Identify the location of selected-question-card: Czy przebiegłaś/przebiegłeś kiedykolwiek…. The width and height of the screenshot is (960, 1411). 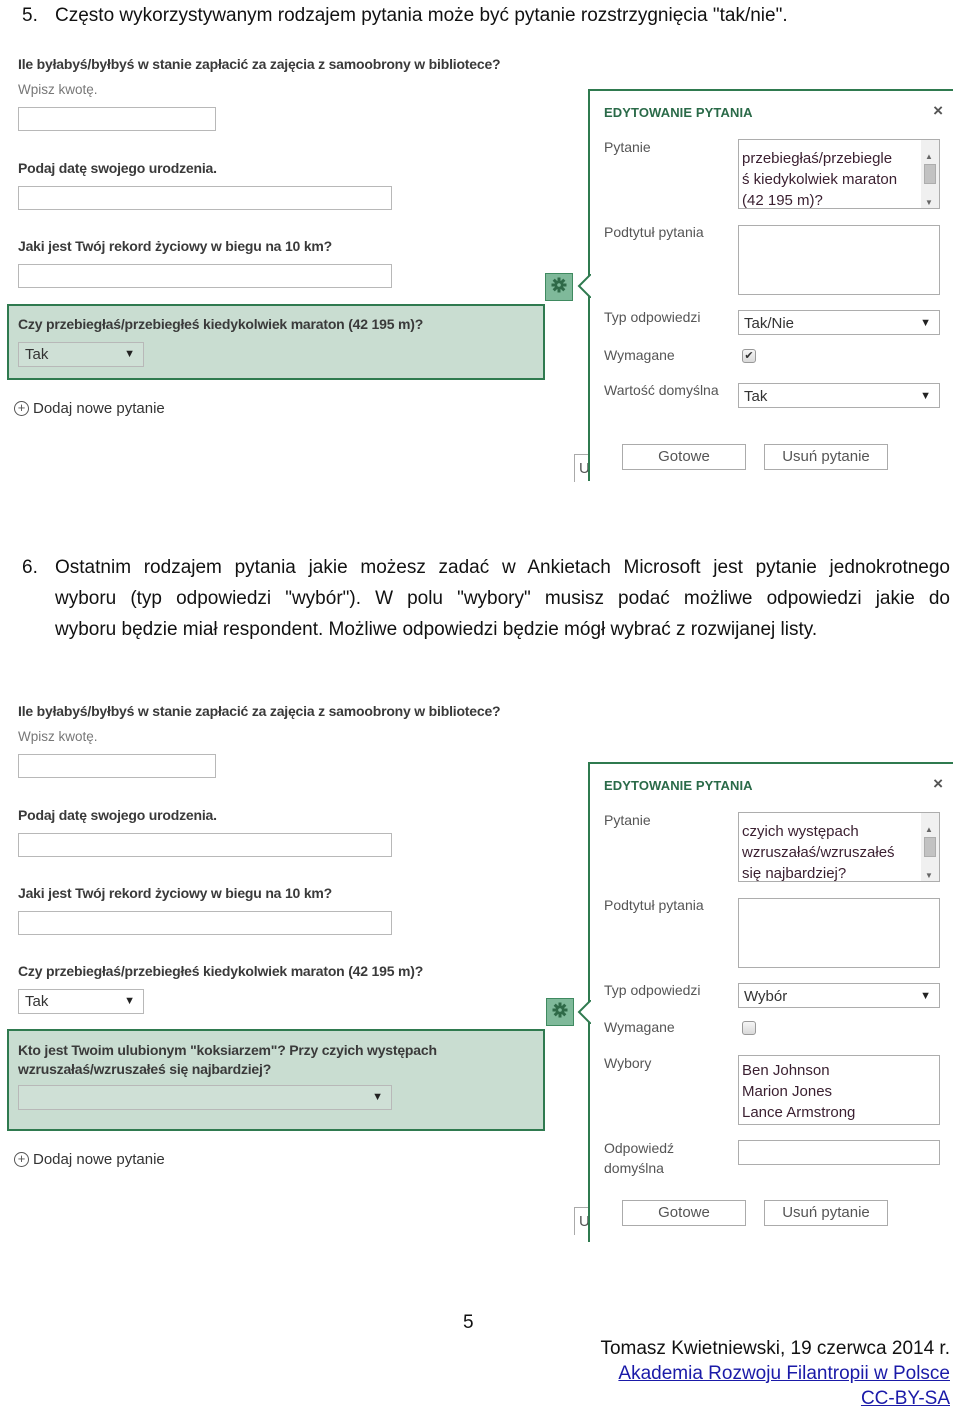
(276, 342).